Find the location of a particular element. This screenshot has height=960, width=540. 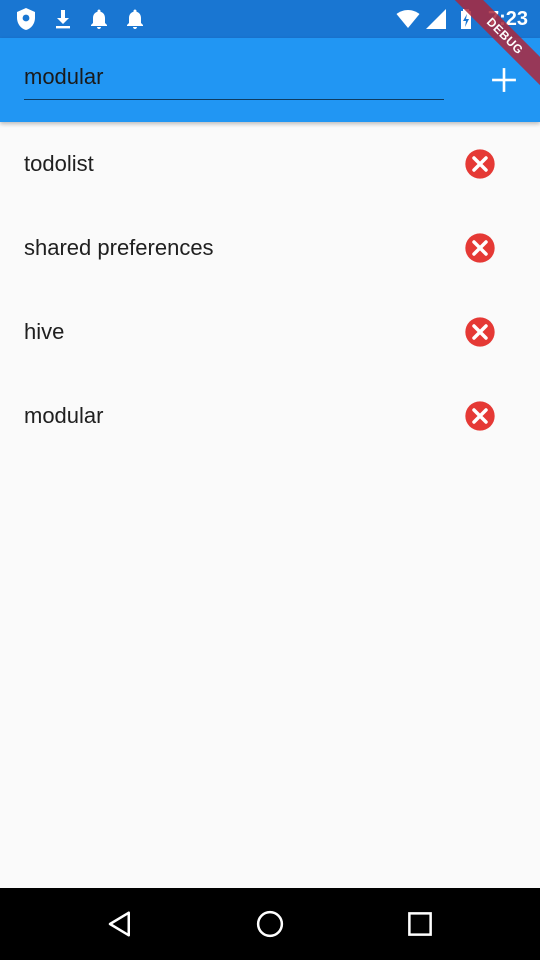

home-icon is located at coordinates (270, 924).